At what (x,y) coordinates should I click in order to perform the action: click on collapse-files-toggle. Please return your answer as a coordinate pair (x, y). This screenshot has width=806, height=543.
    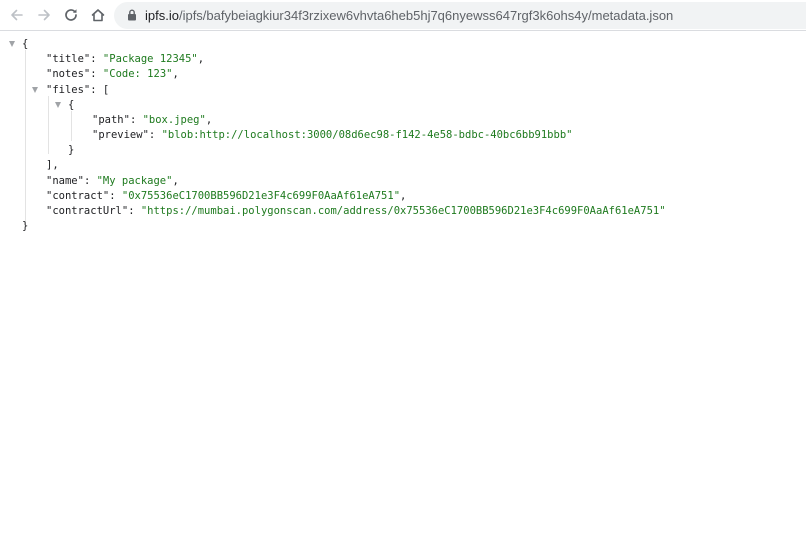
    Looking at the image, I should click on (35, 90).